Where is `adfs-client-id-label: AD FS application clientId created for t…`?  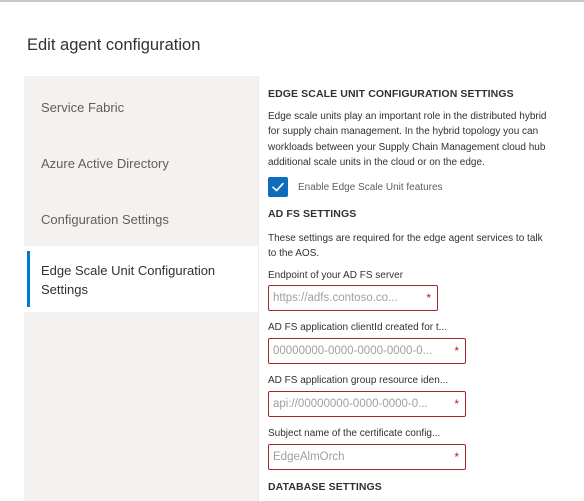
adfs-client-id-label: AD FS application clientId created for t… is located at coordinates (357, 327).